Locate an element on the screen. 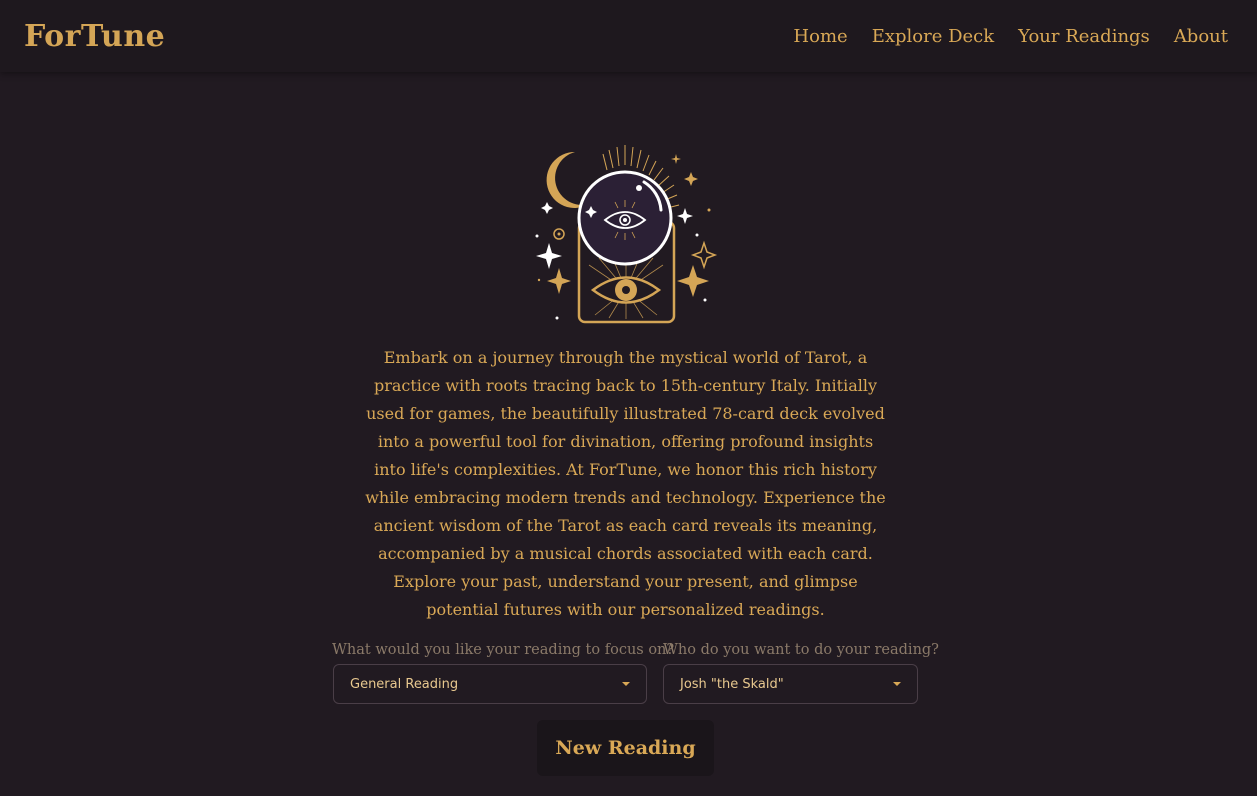 The height and width of the screenshot is (796, 1257). brand-logo: ForTune is located at coordinates (94, 36).